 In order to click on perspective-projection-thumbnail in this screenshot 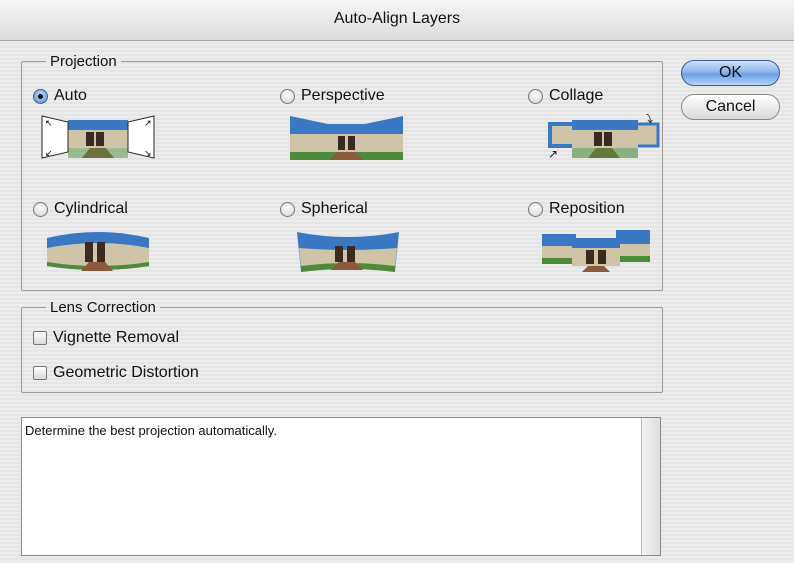, I will do `click(346, 138)`.